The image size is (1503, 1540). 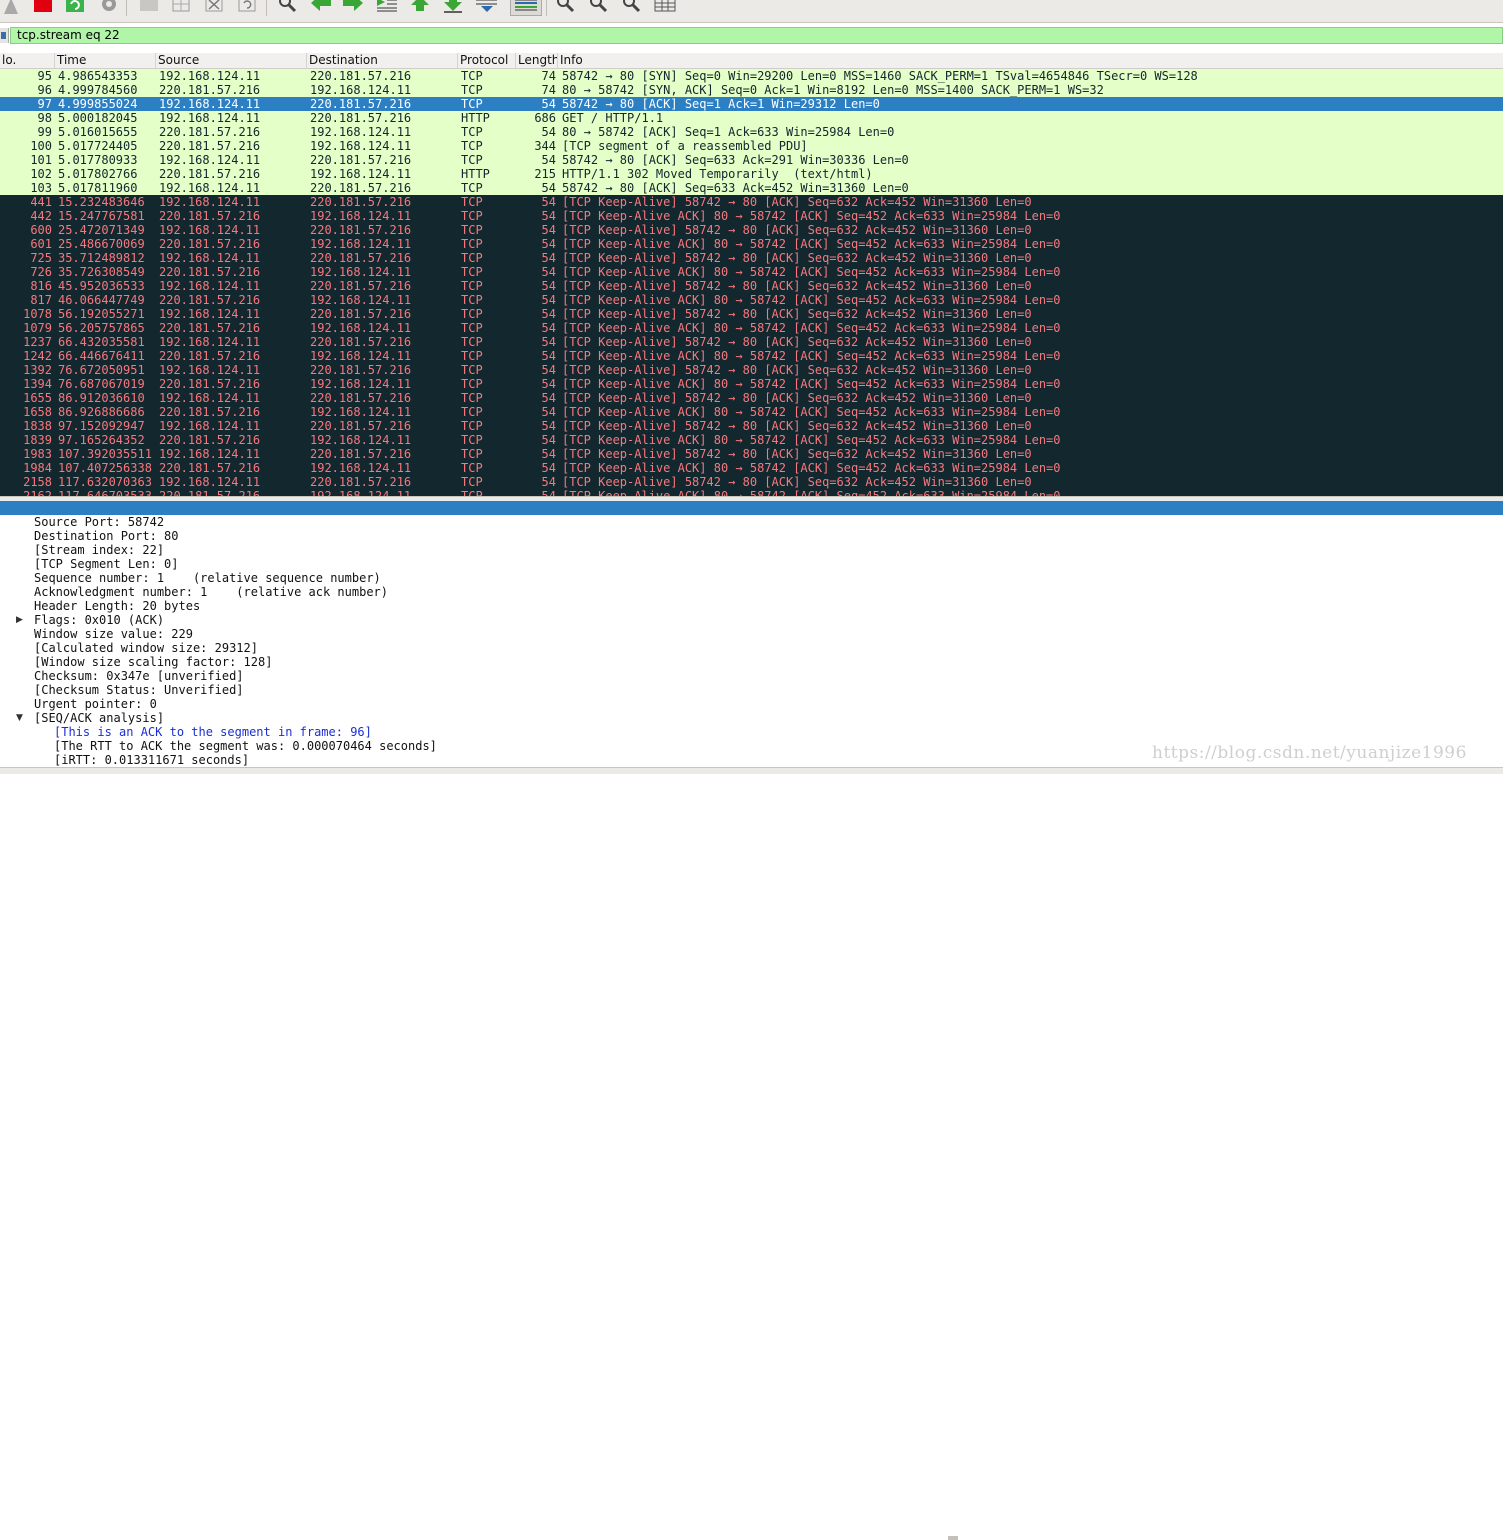 I want to click on capture-options-icon, so click(x=109, y=8).